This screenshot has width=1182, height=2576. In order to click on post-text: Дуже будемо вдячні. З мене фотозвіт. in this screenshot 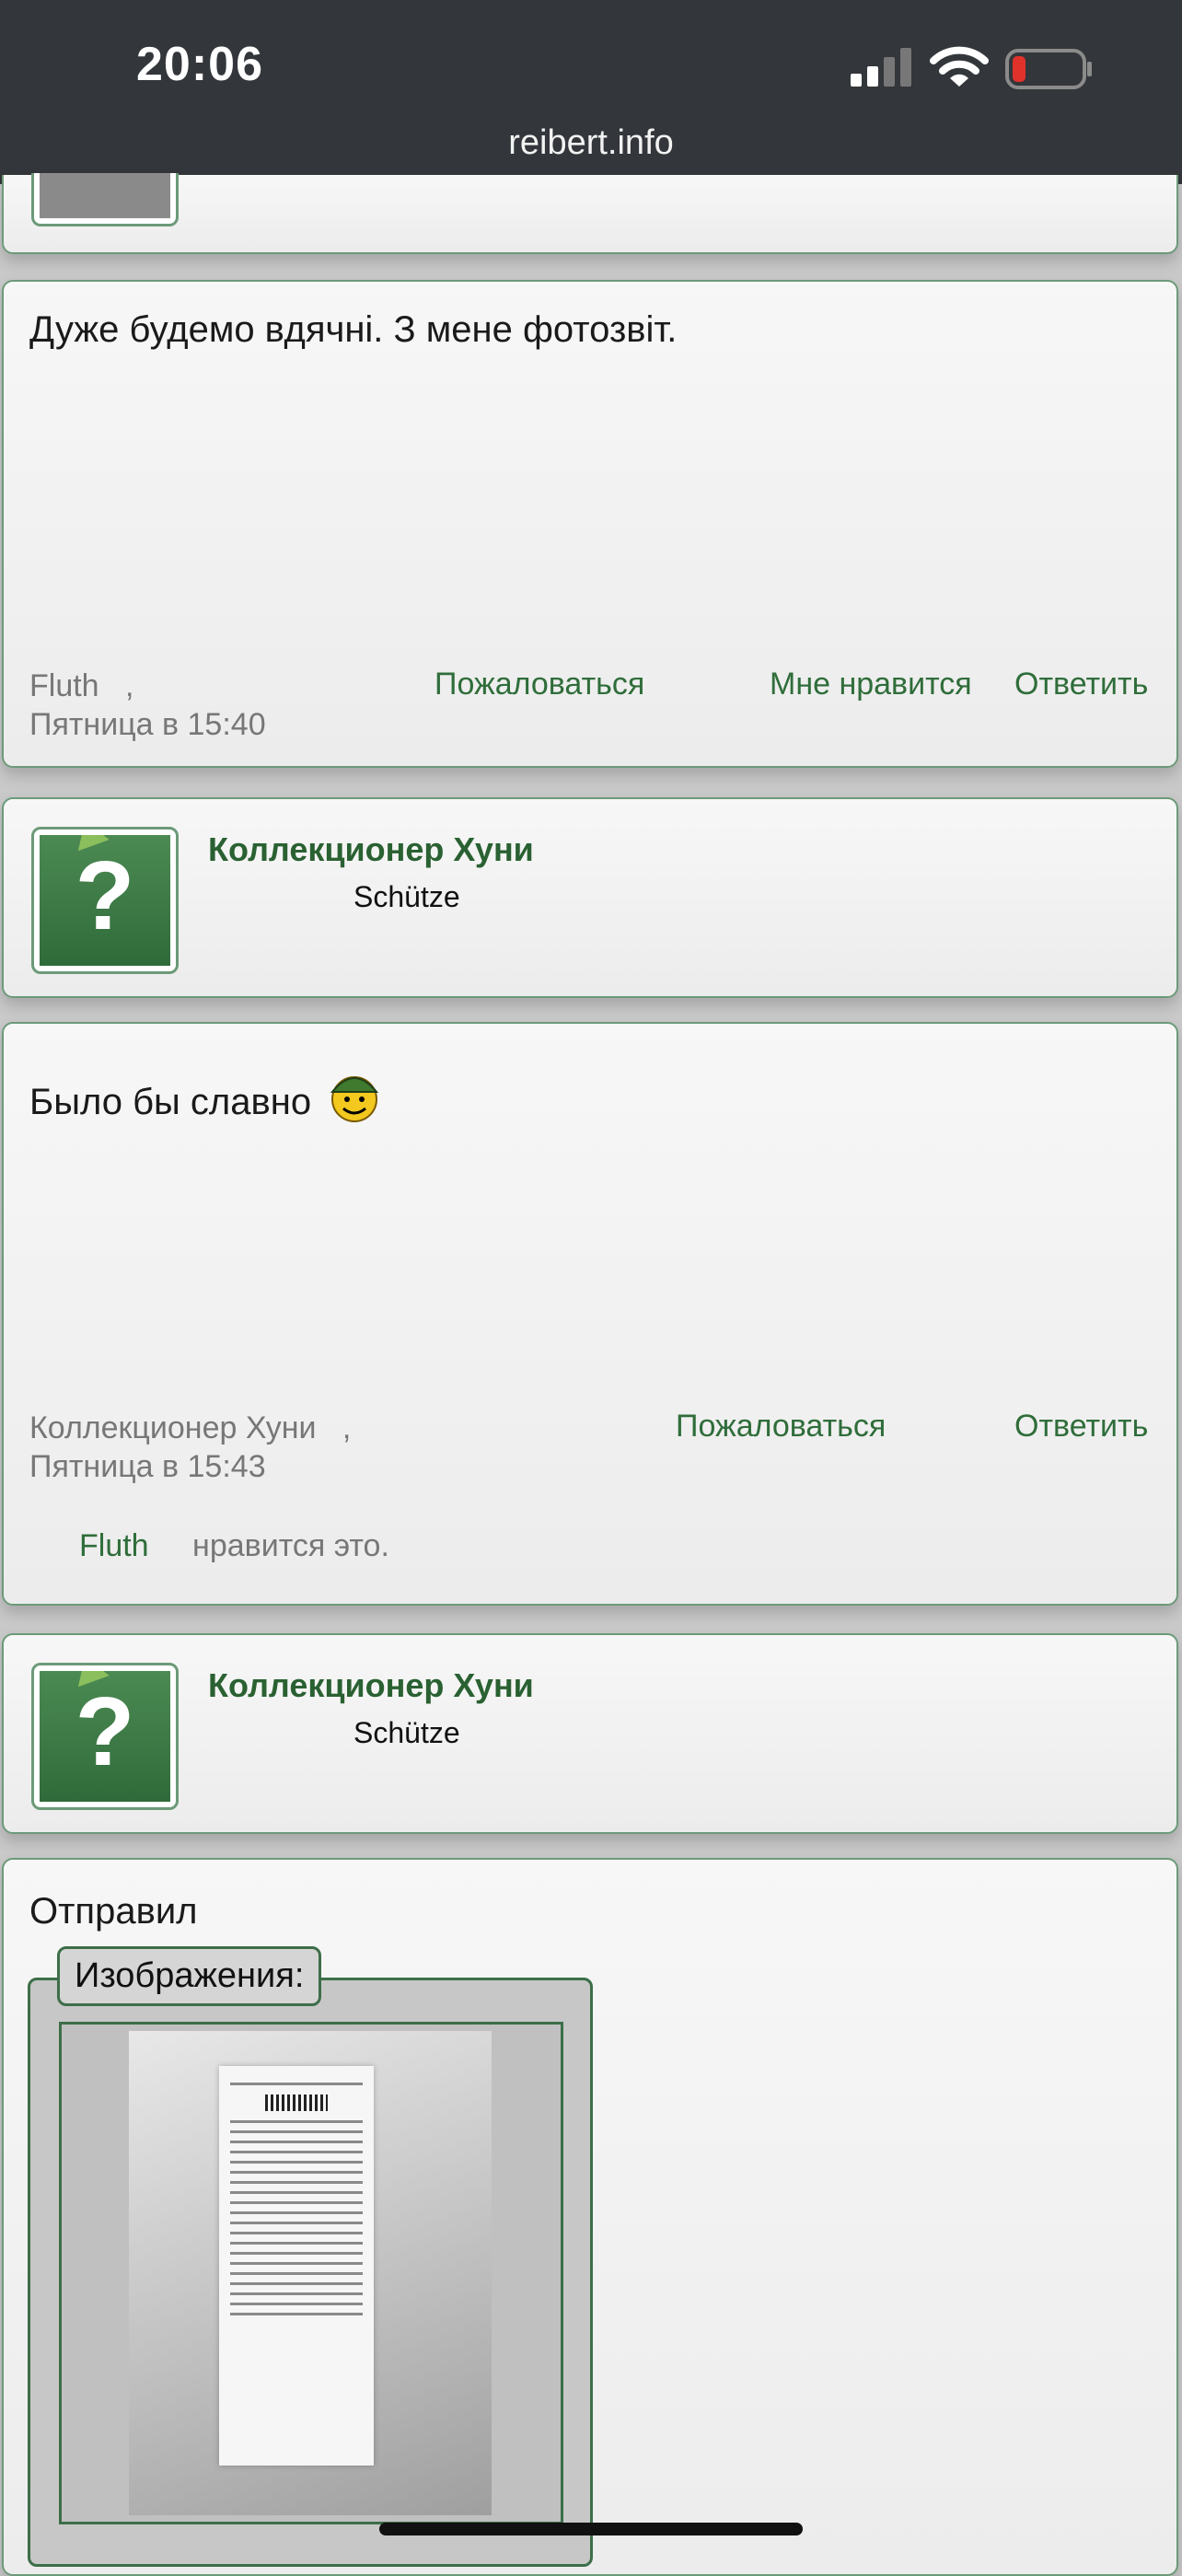, I will do `click(353, 329)`.